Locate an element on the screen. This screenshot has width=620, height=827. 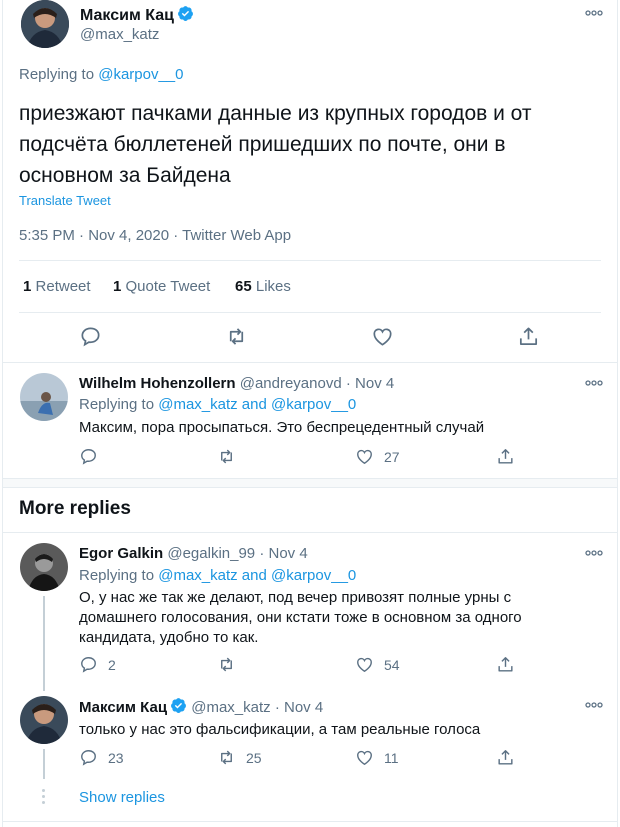
reply-3-reply-button: 23 is located at coordinates (101, 757).